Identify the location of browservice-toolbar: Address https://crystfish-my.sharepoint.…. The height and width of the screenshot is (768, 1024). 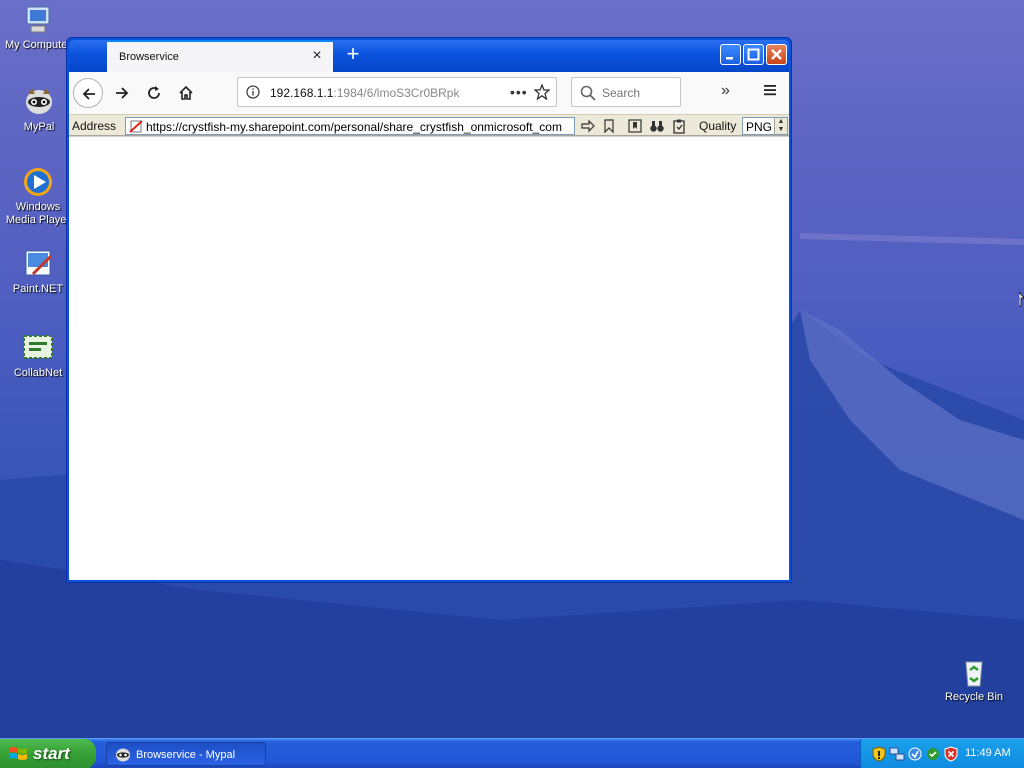
(429, 125).